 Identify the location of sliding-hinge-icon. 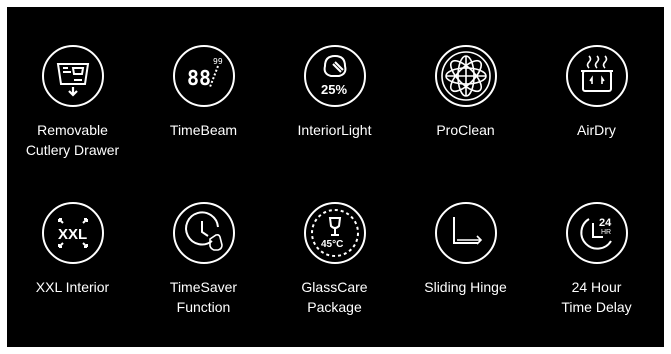
(466, 233).